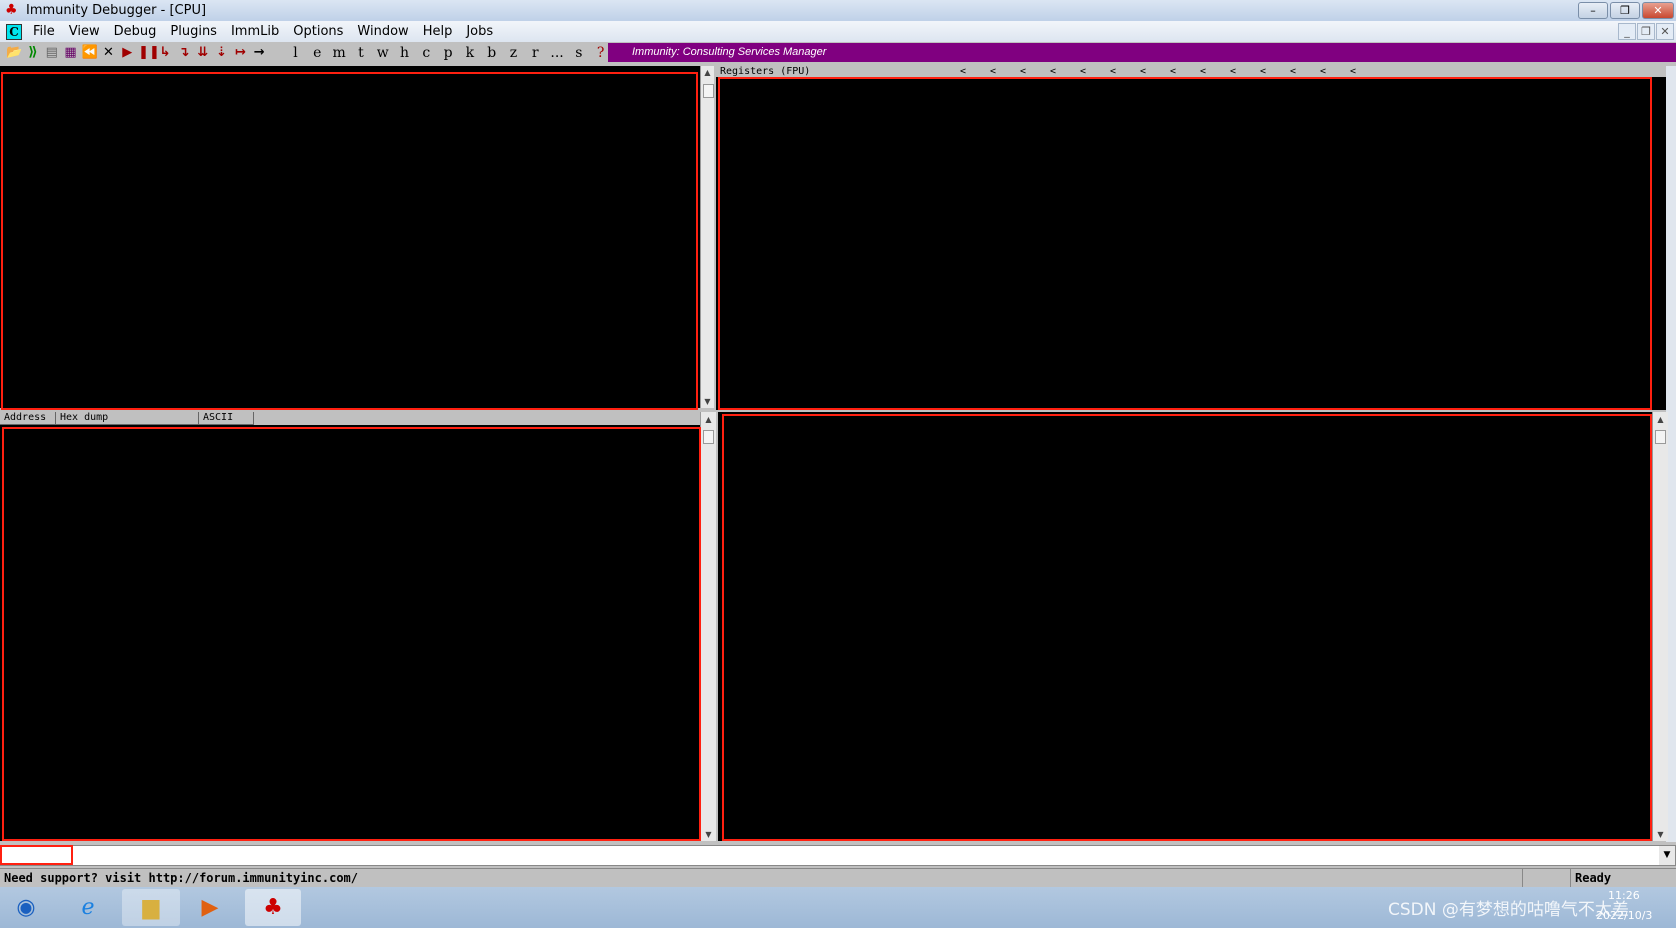 The image size is (1676, 928). Describe the element at coordinates (26, 907) in the screenshot. I see `start-button-icon: ◉` at that location.